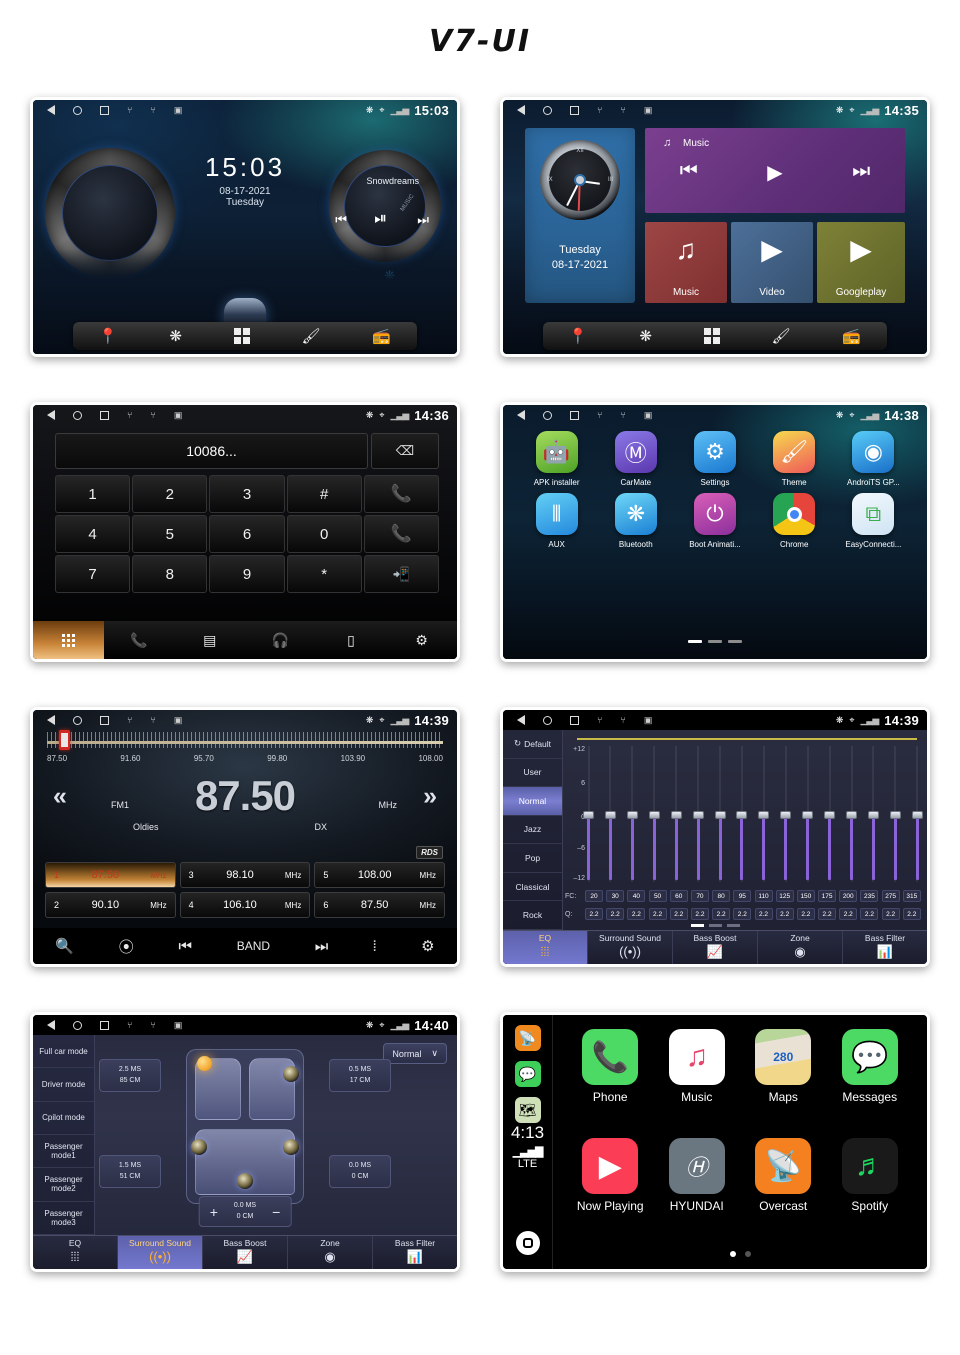  What do you see at coordinates (615, 896) in the screenshot?
I see `fc-value: 30` at bounding box center [615, 896].